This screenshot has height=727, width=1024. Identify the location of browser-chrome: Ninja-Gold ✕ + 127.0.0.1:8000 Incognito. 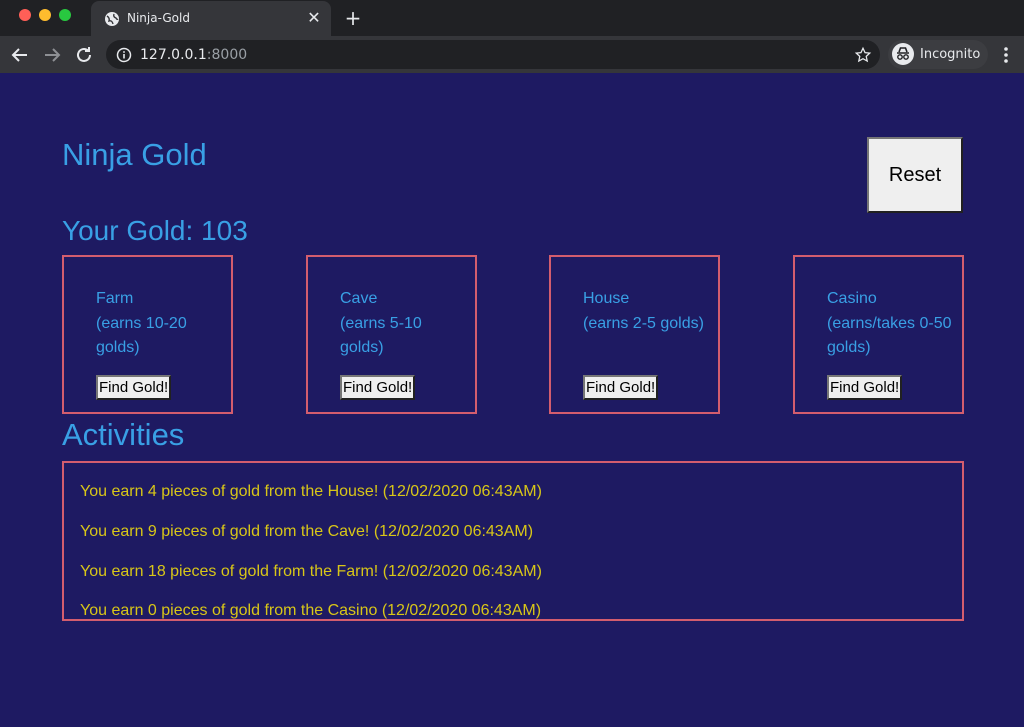
(512, 36).